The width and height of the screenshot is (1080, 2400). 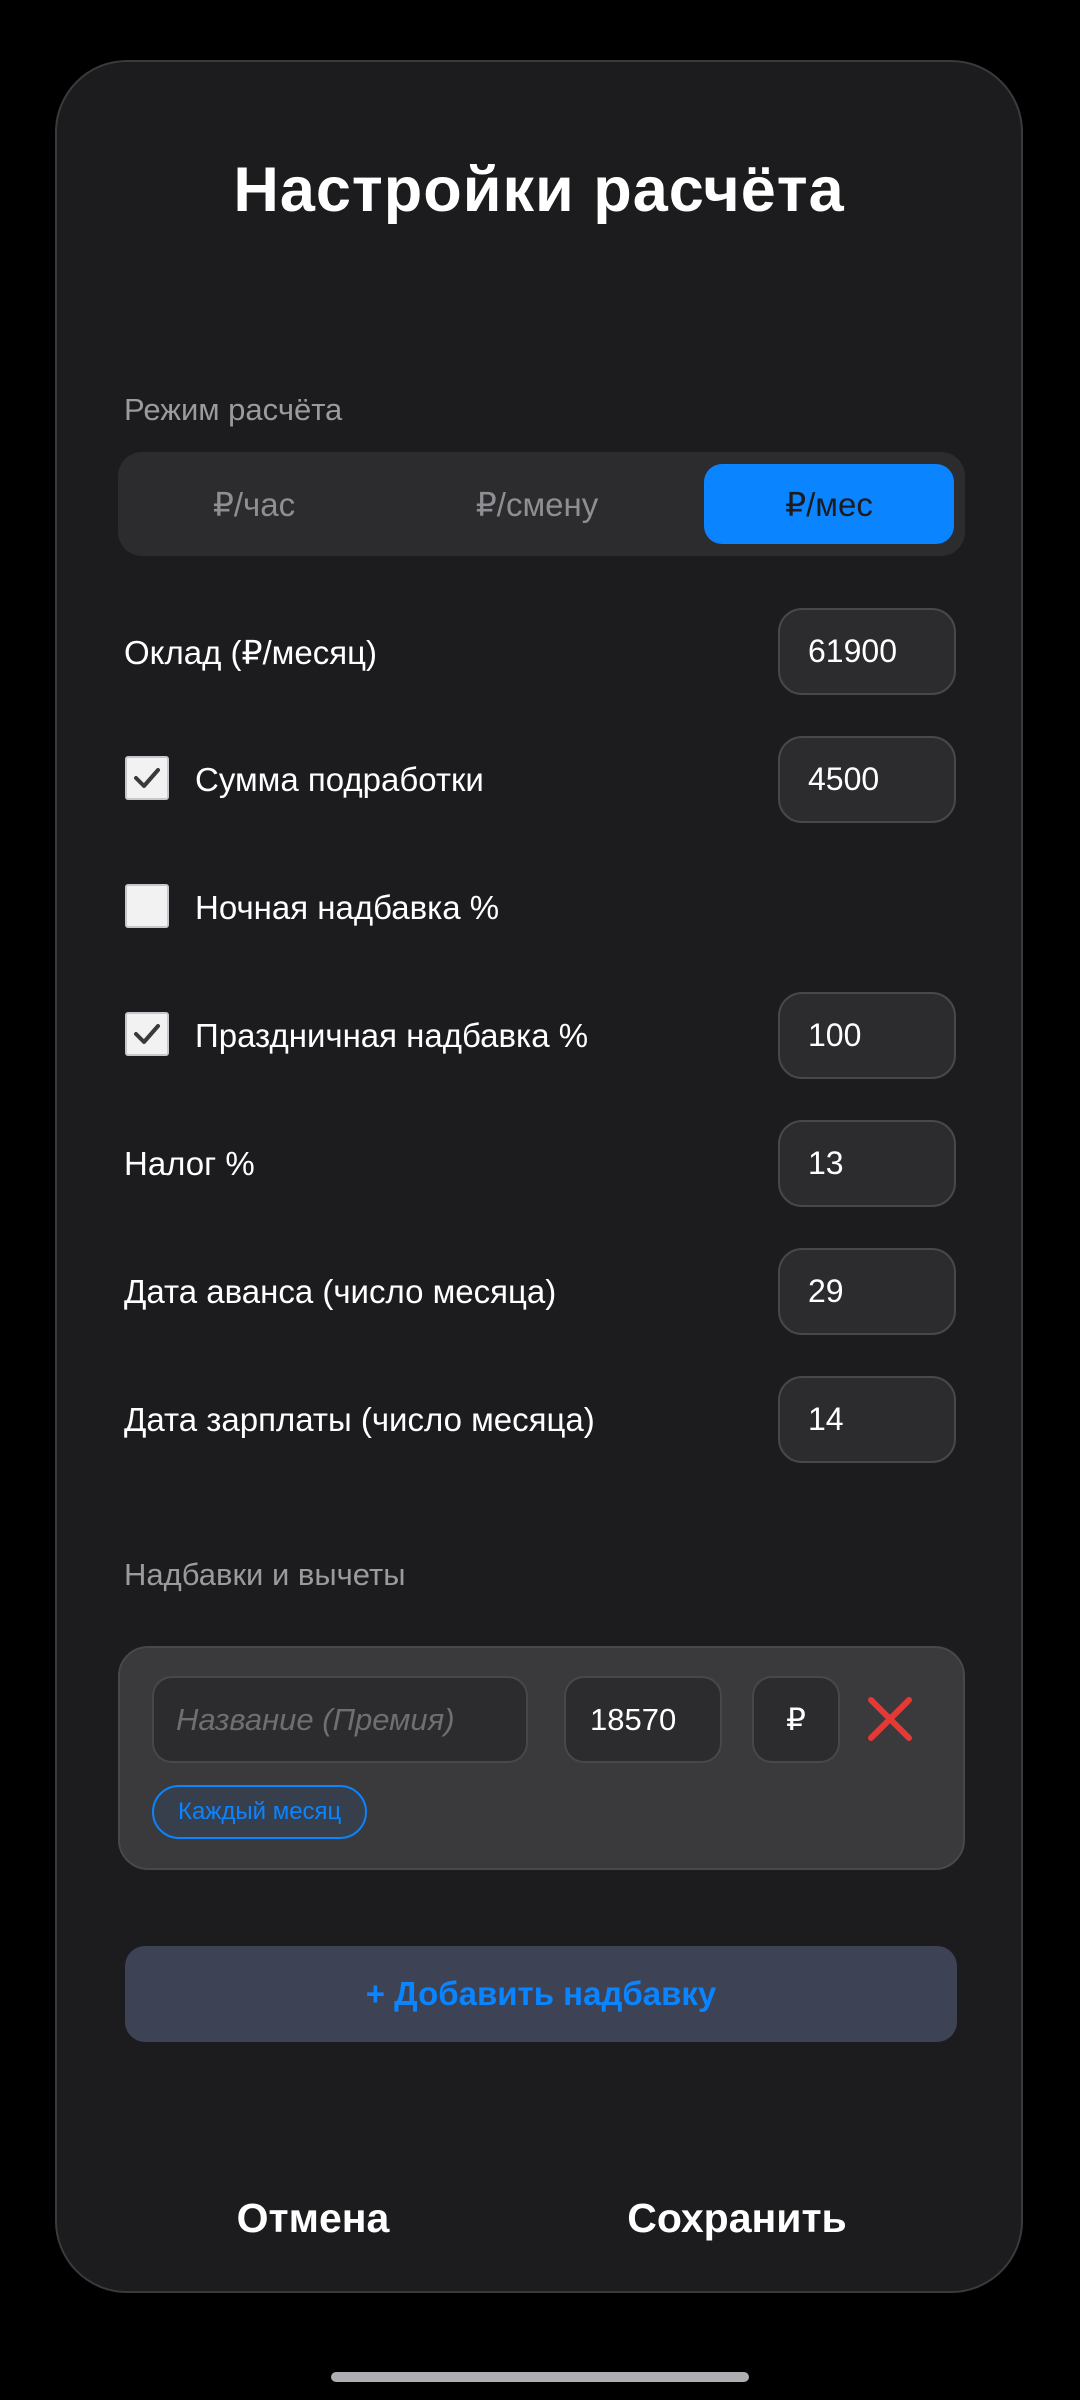 What do you see at coordinates (539, 190) in the screenshot?
I see `dialog-title: Настройки расчёта` at bounding box center [539, 190].